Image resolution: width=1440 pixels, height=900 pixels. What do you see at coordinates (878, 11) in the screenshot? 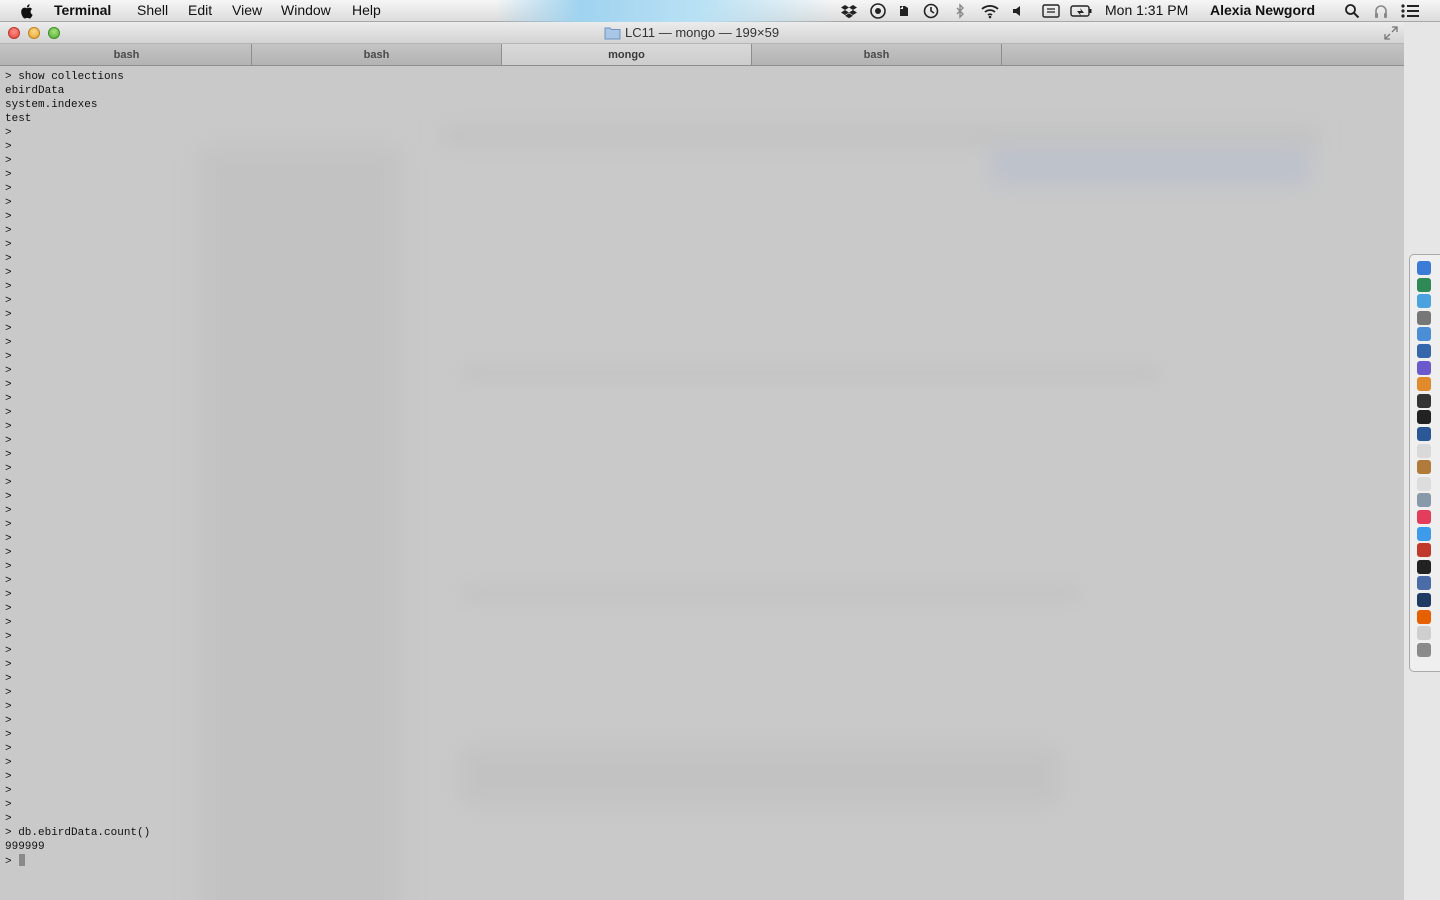
I see `sync-icon` at bounding box center [878, 11].